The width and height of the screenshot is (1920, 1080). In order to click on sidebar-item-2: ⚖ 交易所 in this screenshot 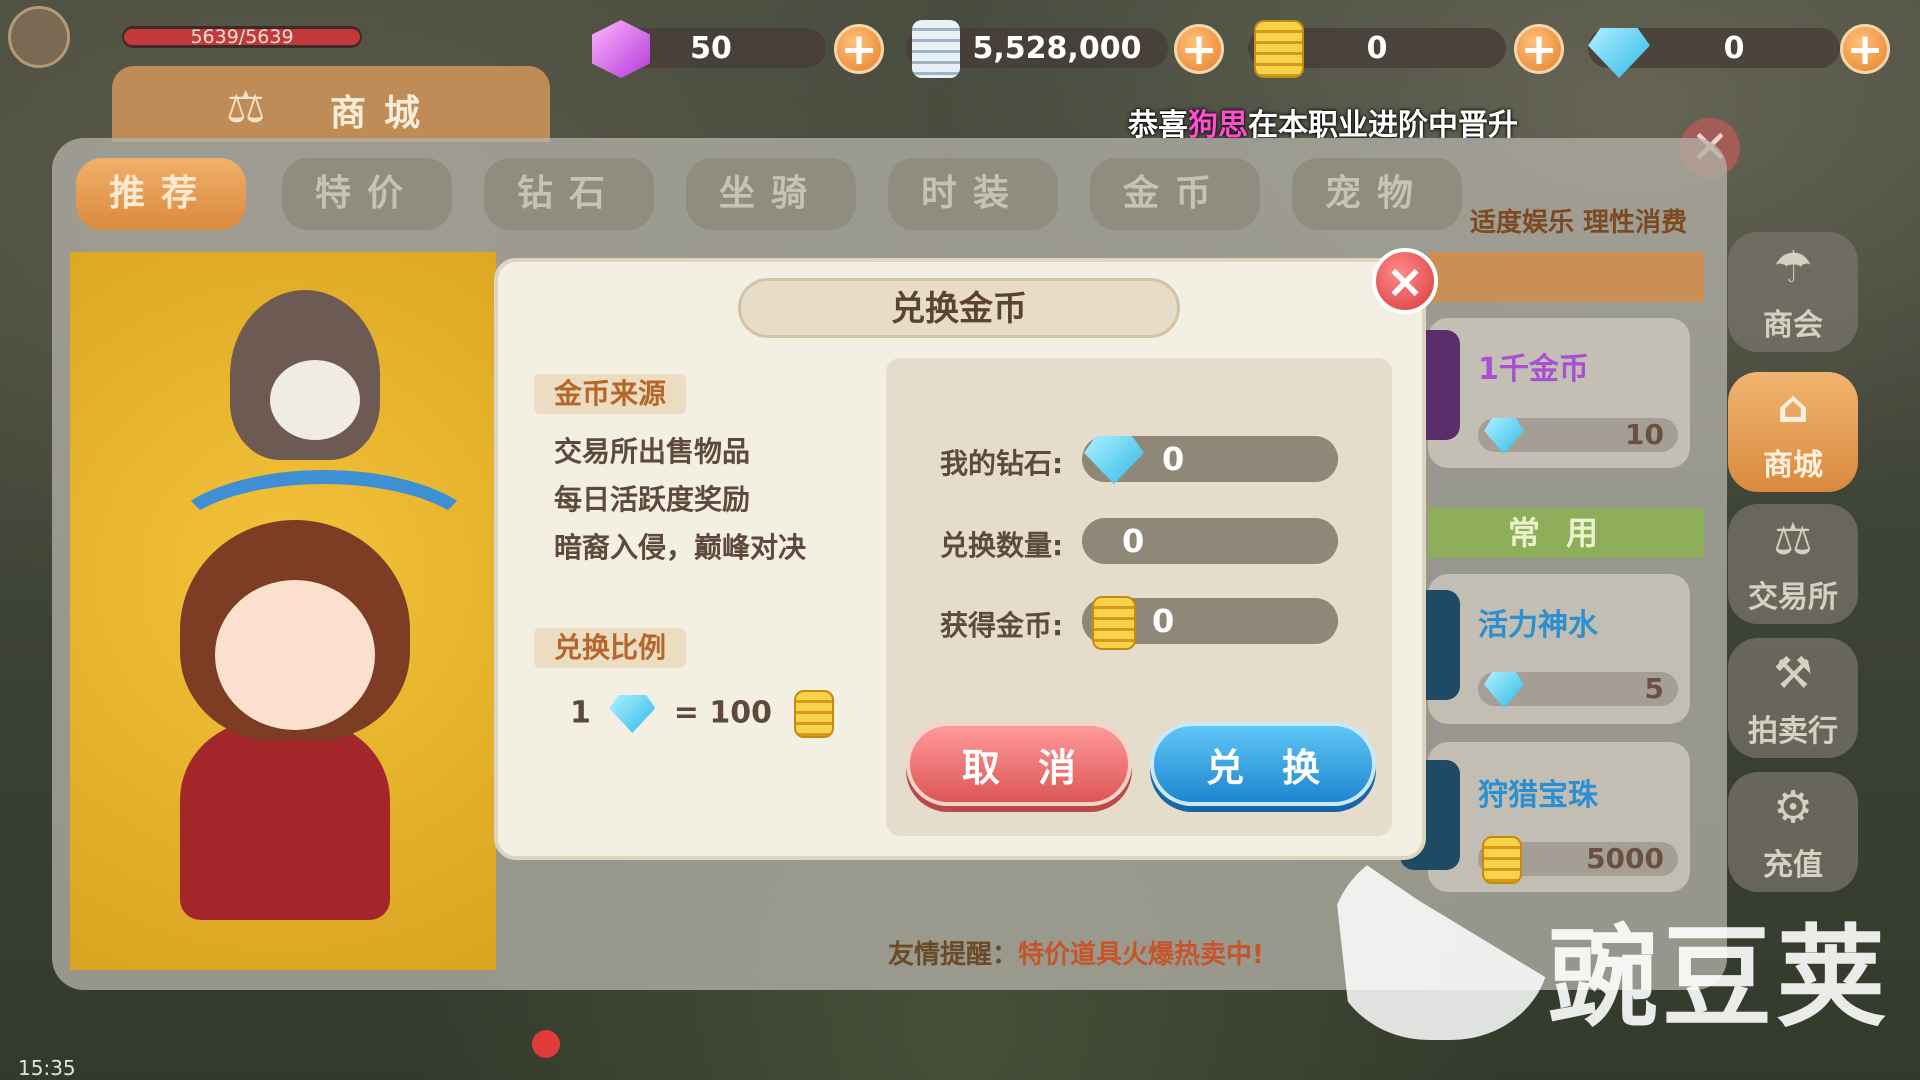, I will do `click(1793, 564)`.